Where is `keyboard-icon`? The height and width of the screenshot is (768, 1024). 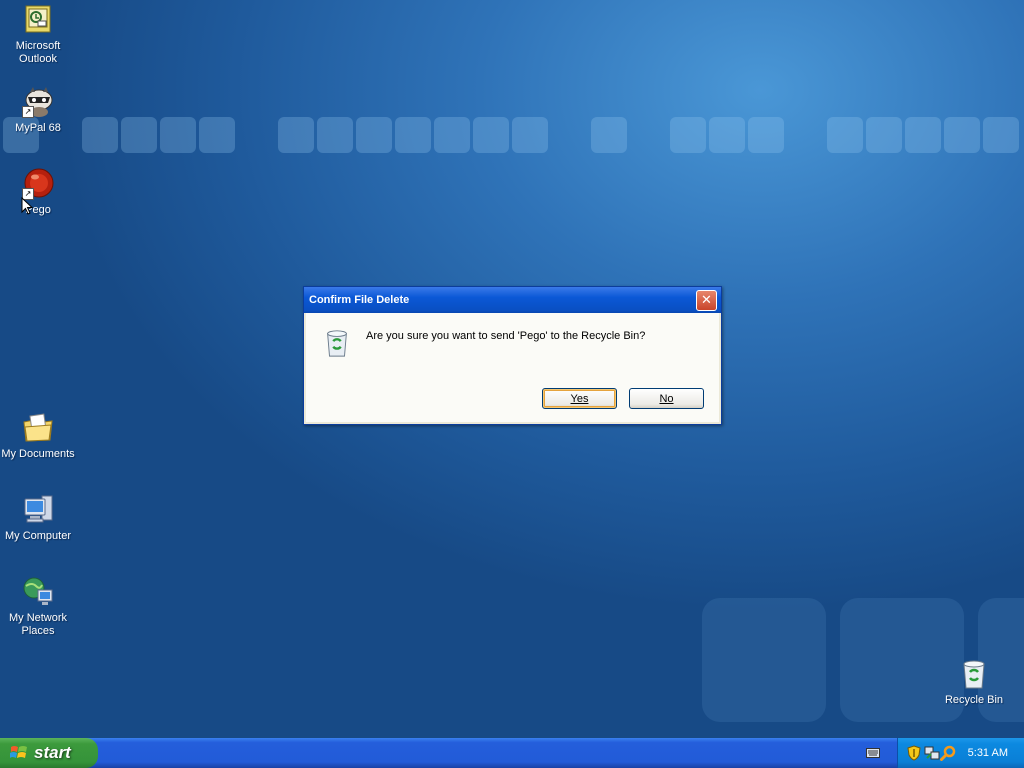
keyboard-icon is located at coordinates (873, 753).